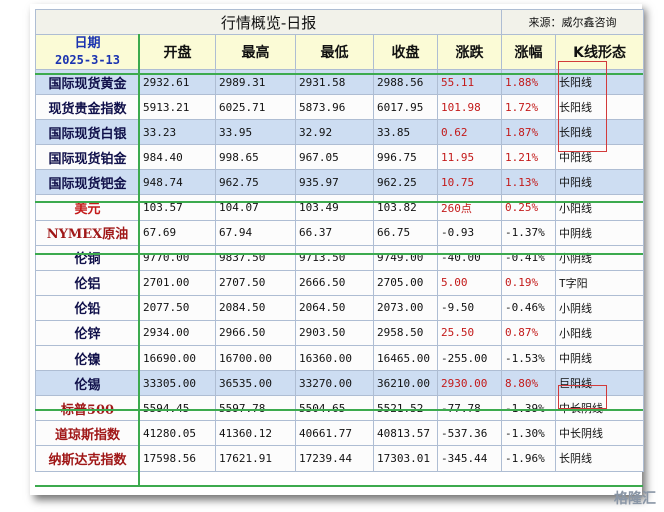 This screenshot has height=512, width=664. Describe the element at coordinates (177, 207) in the screenshot. I see `cell-open: 103.57` at that location.